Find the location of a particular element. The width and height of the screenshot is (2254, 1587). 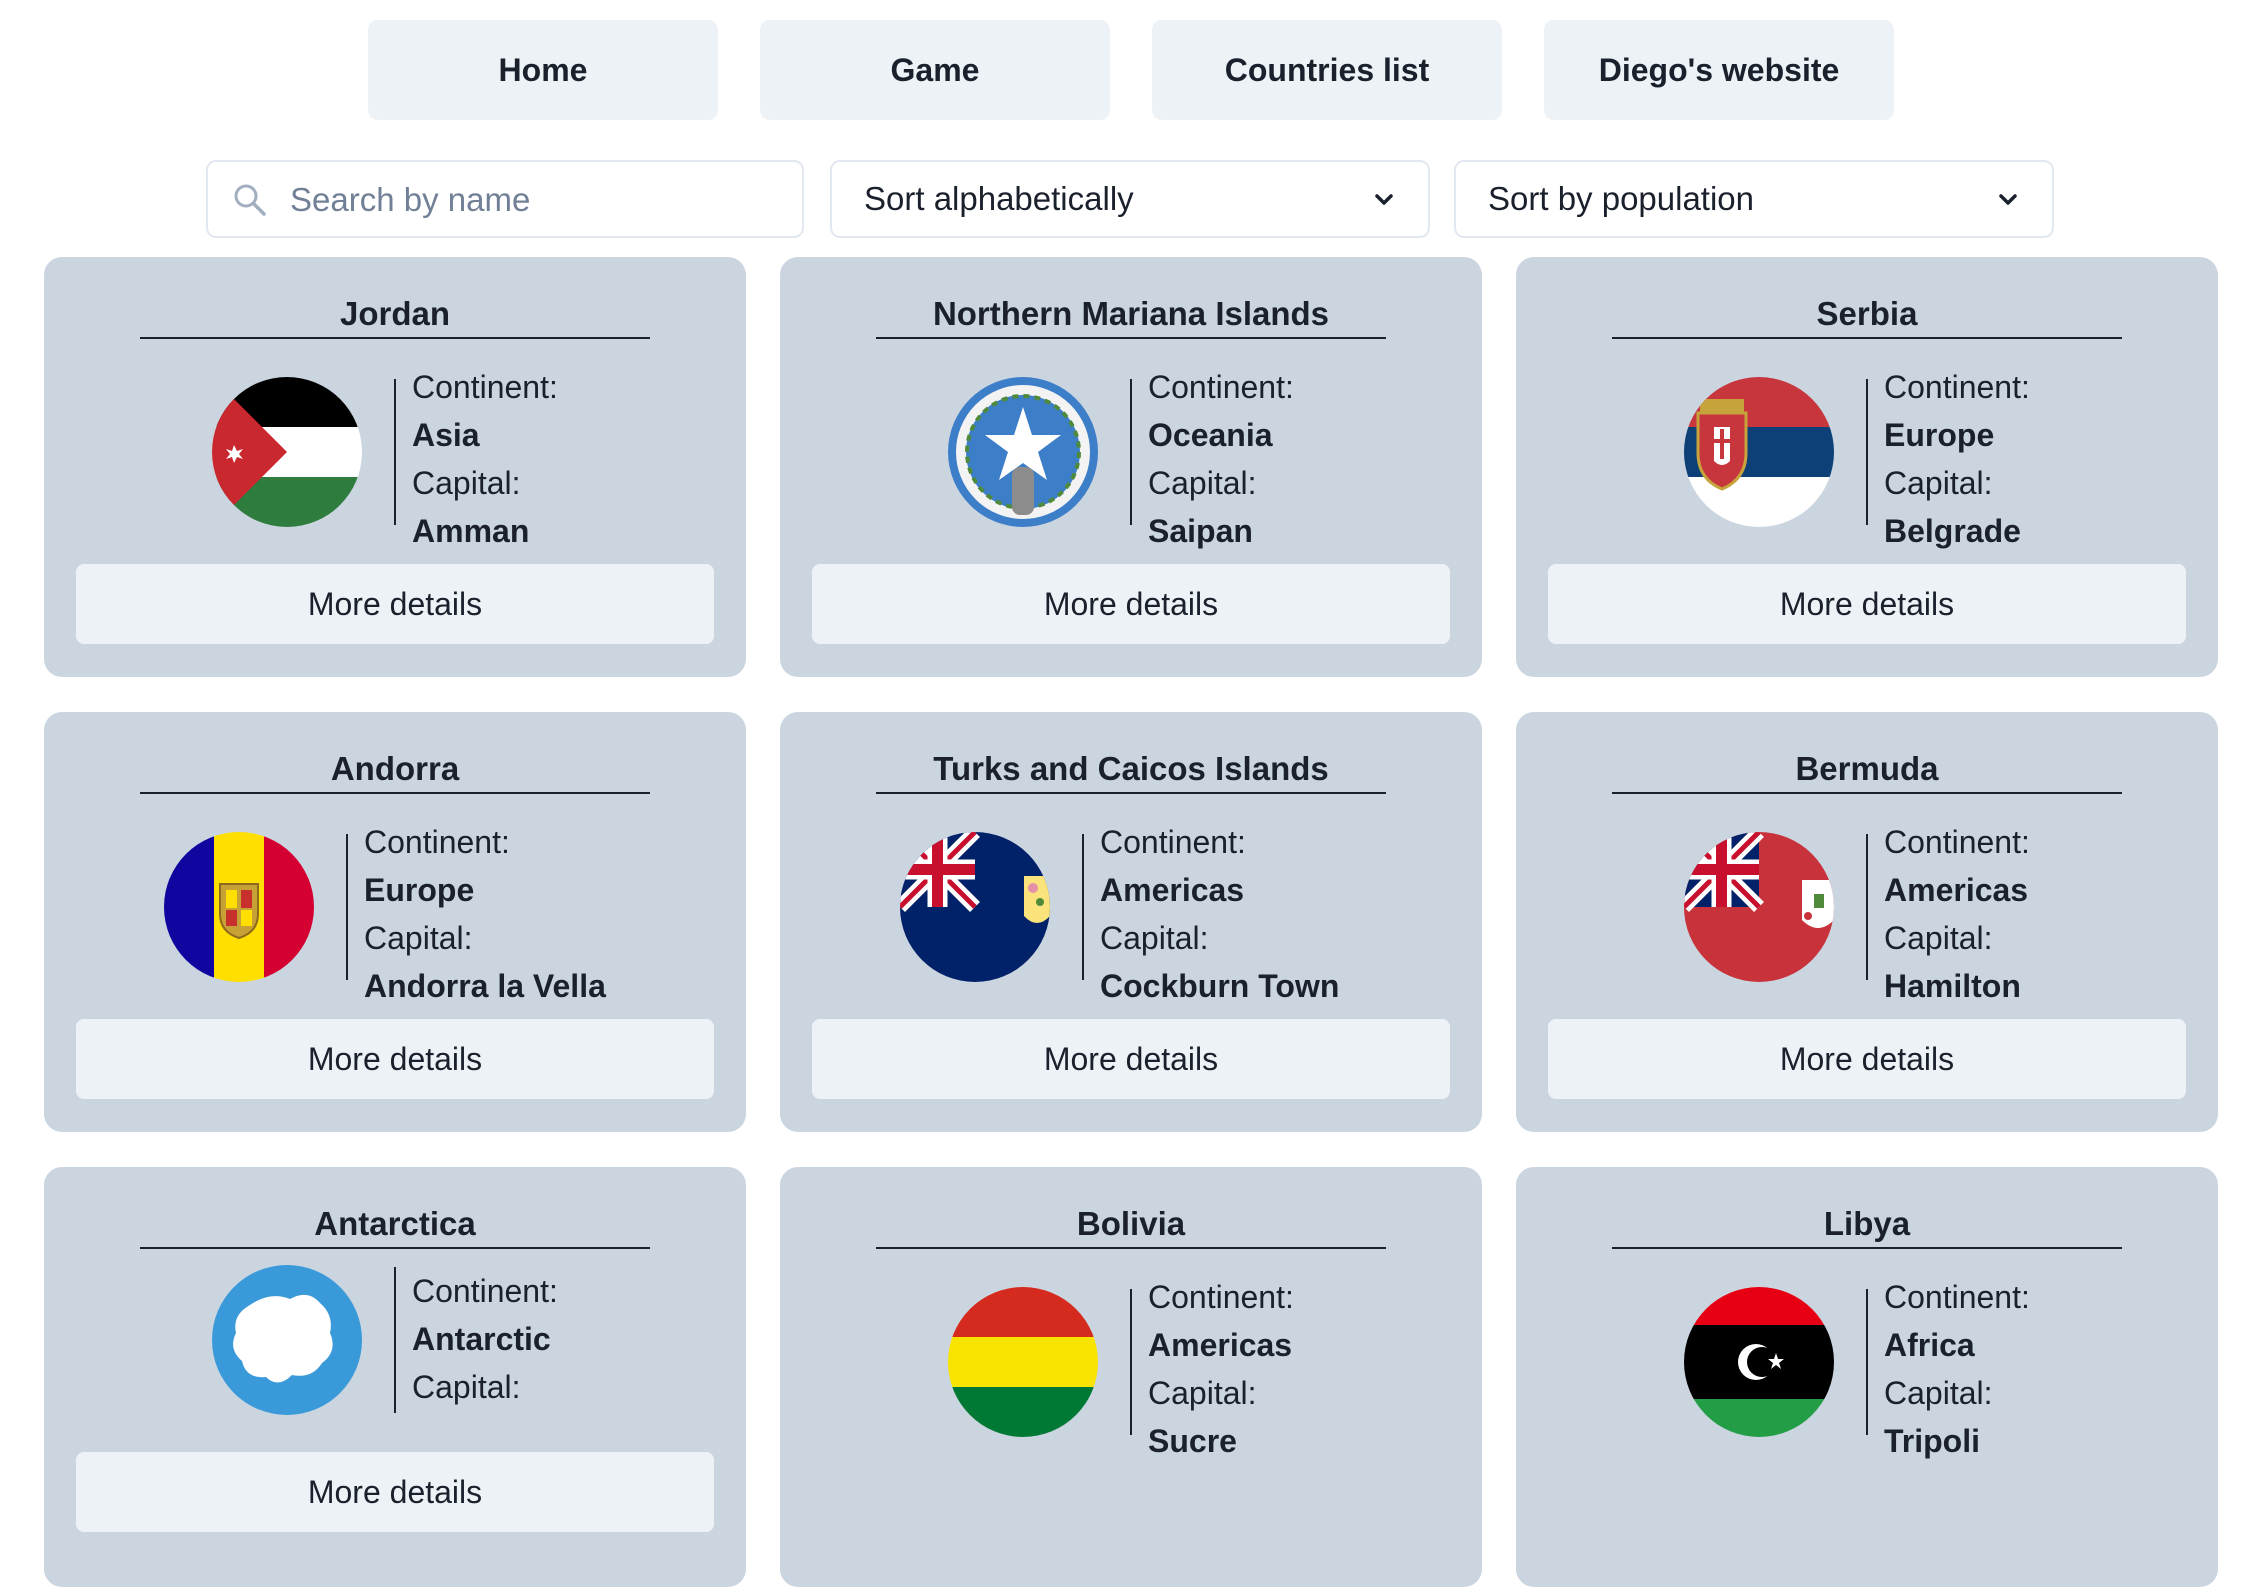

libya-flag-icon is located at coordinates (1759, 1362).